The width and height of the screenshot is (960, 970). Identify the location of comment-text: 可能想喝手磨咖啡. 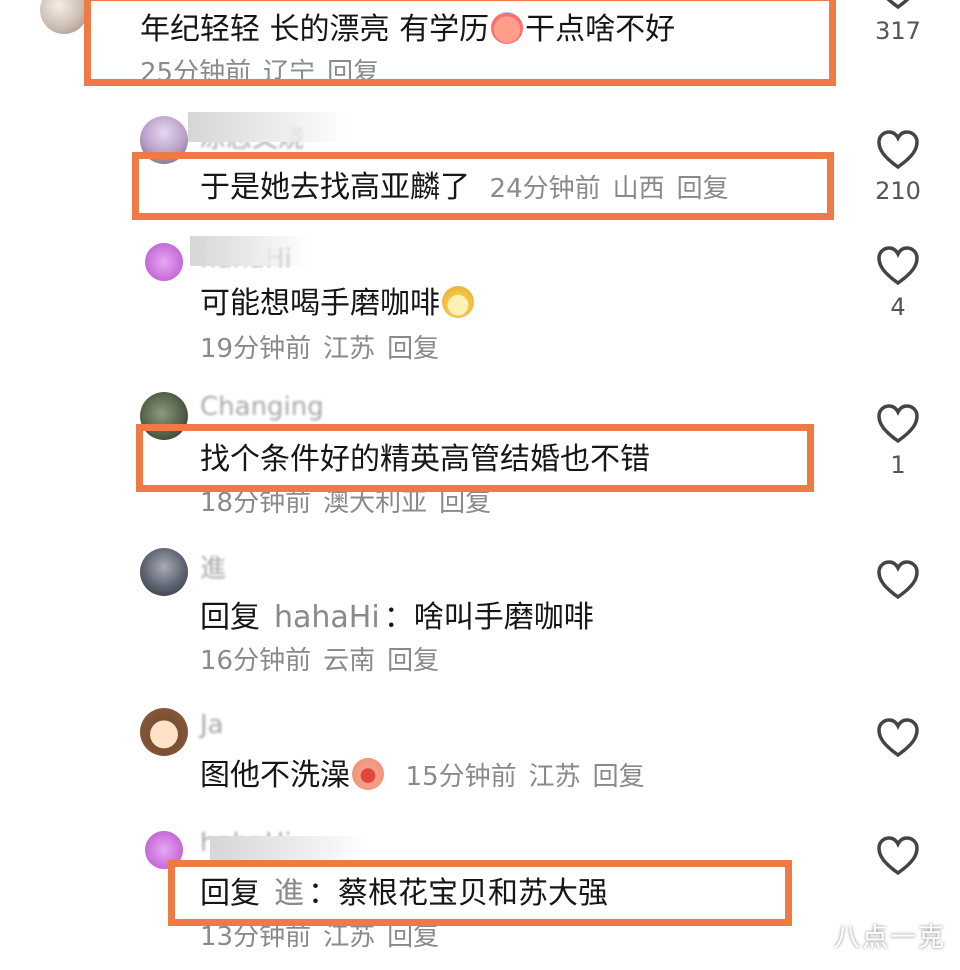
(338, 304).